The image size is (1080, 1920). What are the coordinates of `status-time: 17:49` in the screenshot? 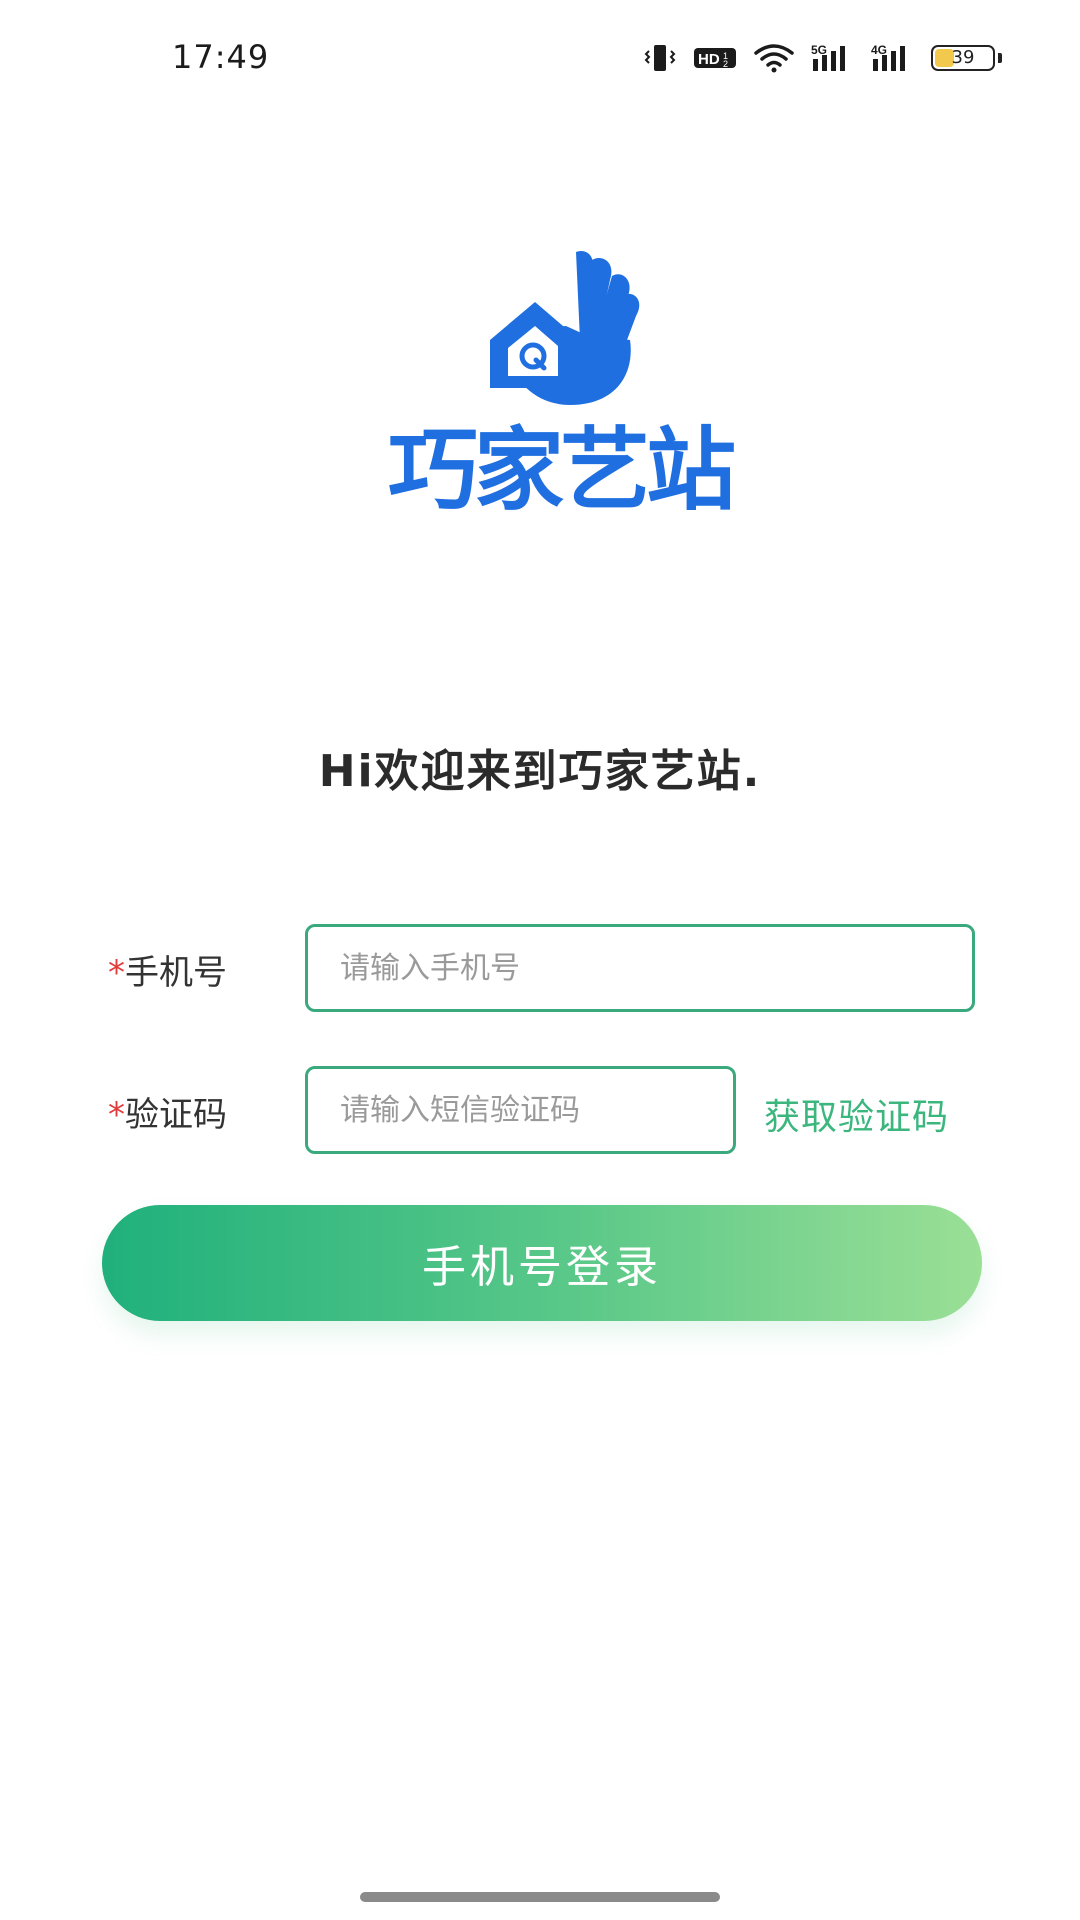 It's located at (221, 57).